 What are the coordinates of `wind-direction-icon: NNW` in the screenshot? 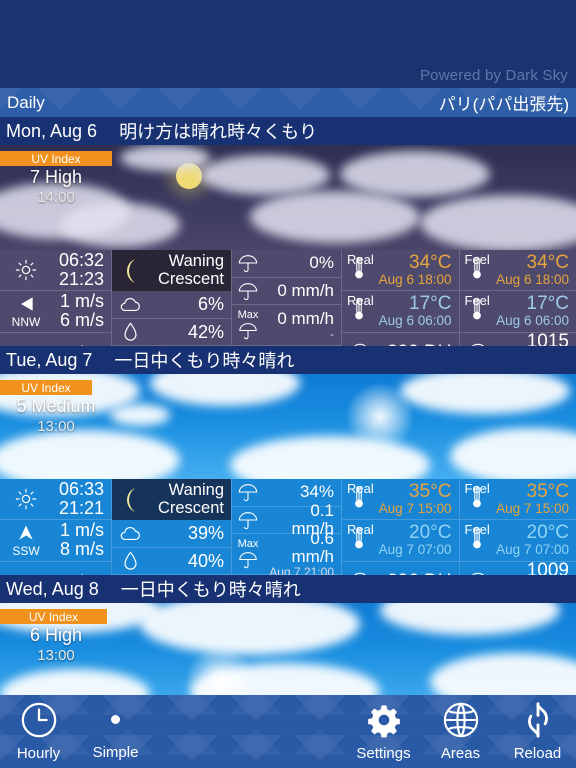 It's located at (26, 311).